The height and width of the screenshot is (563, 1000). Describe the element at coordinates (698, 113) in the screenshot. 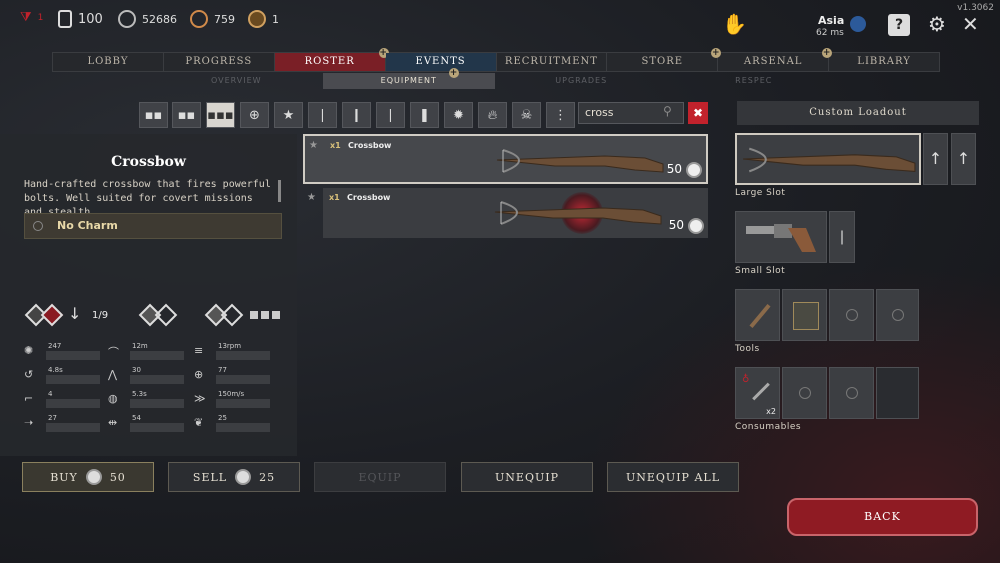

I see `clear-search-button: ✖` at that location.